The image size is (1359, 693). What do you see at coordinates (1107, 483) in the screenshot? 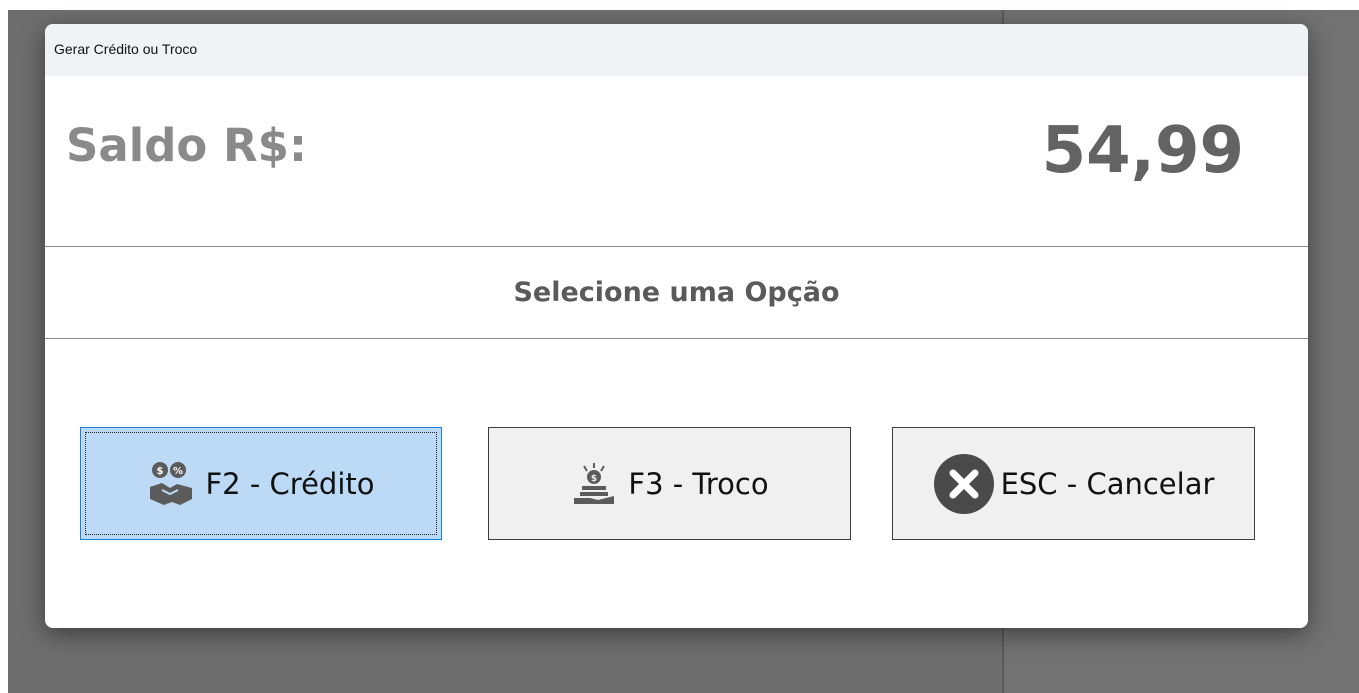
I see `cancel-button-label: ESC - Cancelar` at bounding box center [1107, 483].